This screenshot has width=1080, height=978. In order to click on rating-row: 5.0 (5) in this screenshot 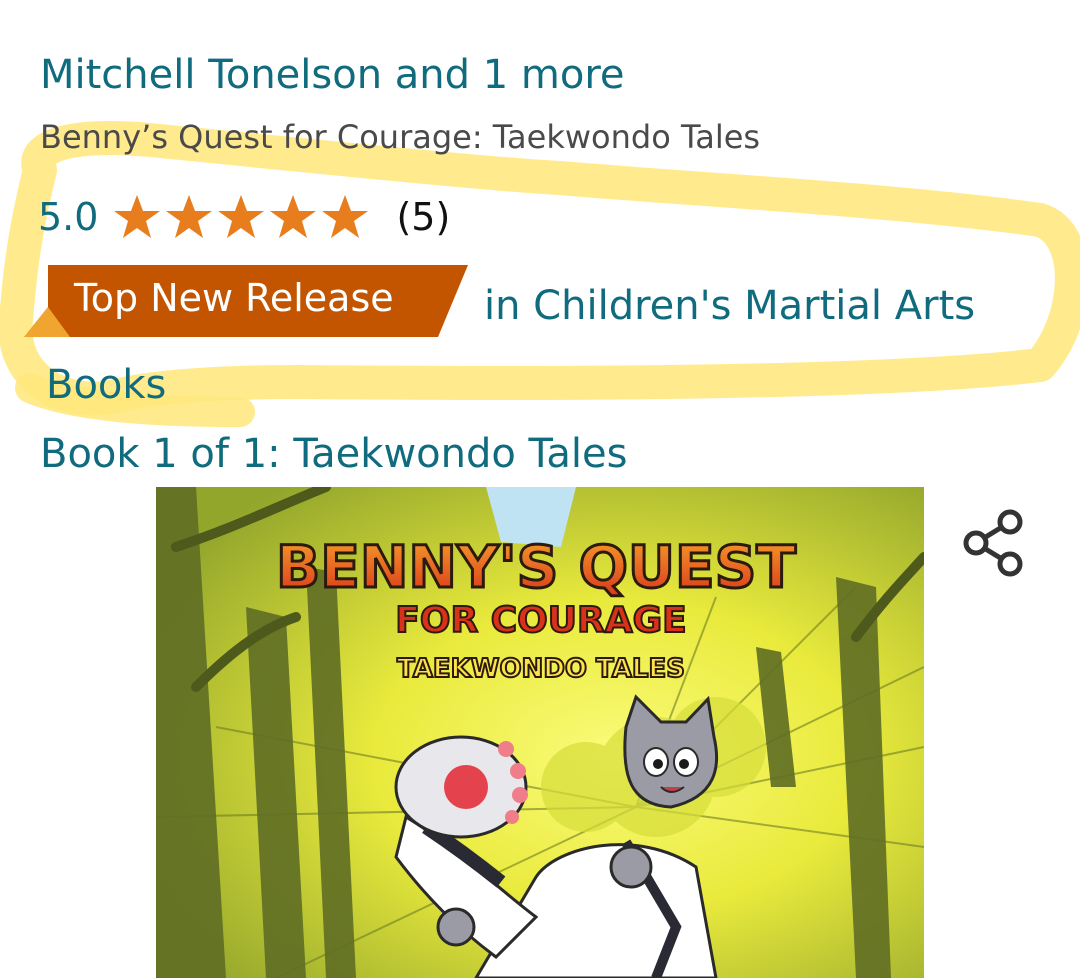, I will do `click(244, 217)`.